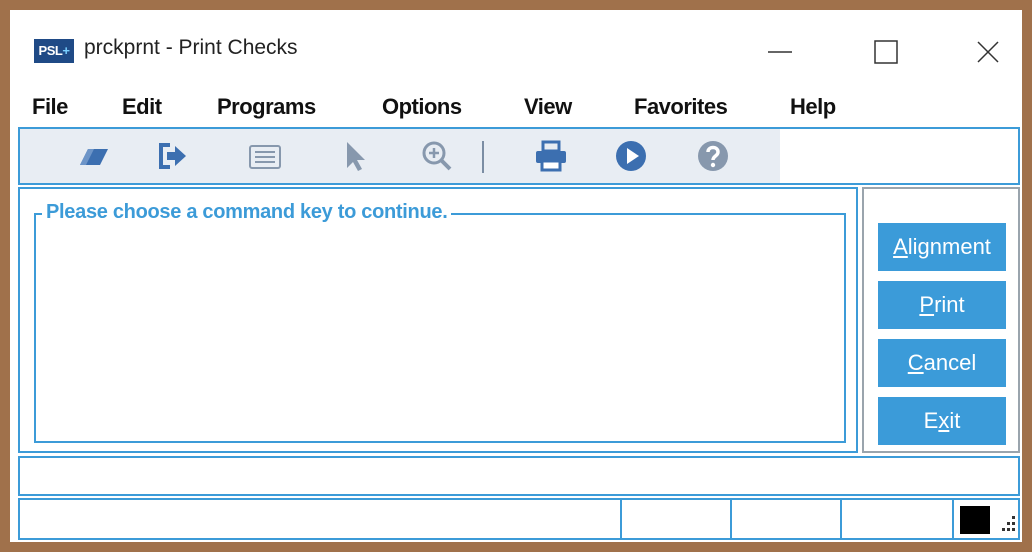 This screenshot has width=1032, height=552. What do you see at coordinates (942, 421) in the screenshot?
I see `exit-button: Exit` at bounding box center [942, 421].